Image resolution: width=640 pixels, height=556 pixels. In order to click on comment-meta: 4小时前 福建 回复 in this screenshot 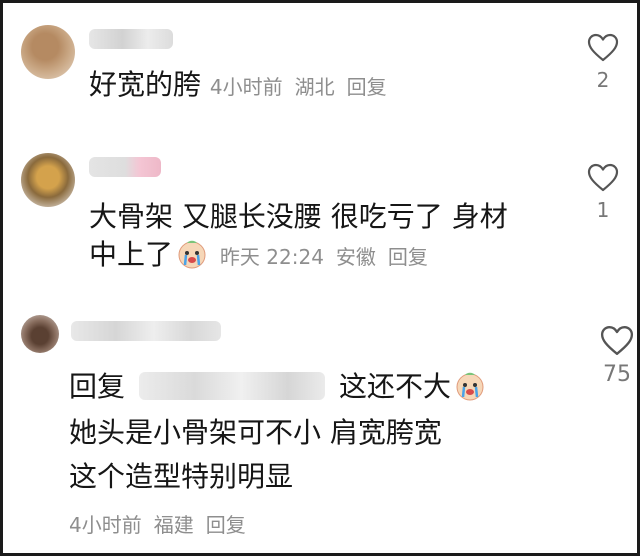, I will do `click(157, 525)`.